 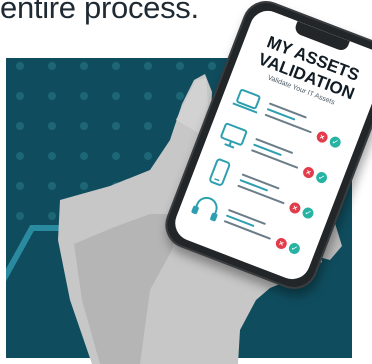 What do you see at coordinates (234, 135) in the screenshot?
I see `monitor-icon` at bounding box center [234, 135].